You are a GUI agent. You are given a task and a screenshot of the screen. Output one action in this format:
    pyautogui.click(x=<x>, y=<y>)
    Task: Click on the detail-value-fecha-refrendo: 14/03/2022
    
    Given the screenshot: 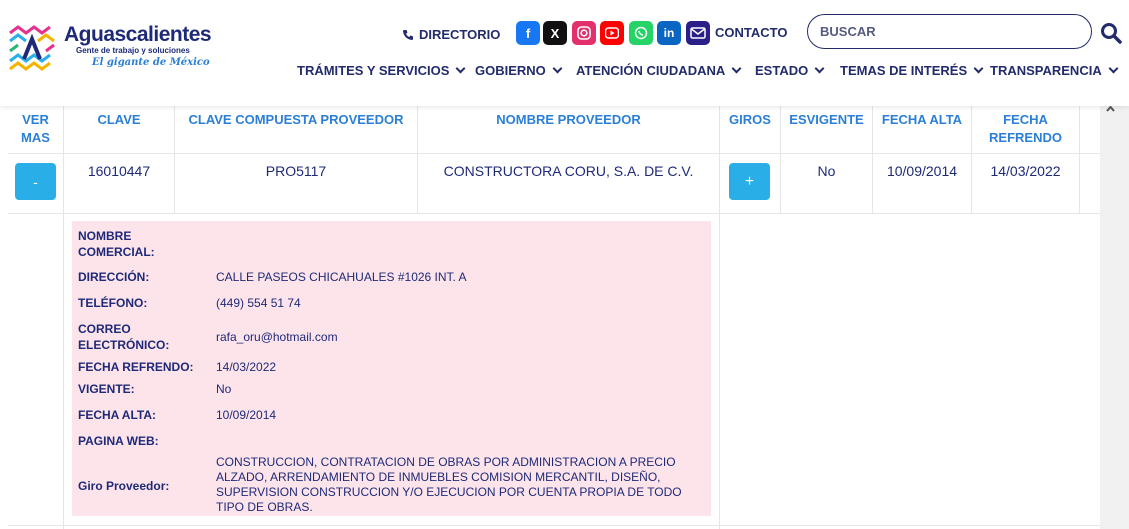 What is the action you would take?
    pyautogui.click(x=246, y=367)
    